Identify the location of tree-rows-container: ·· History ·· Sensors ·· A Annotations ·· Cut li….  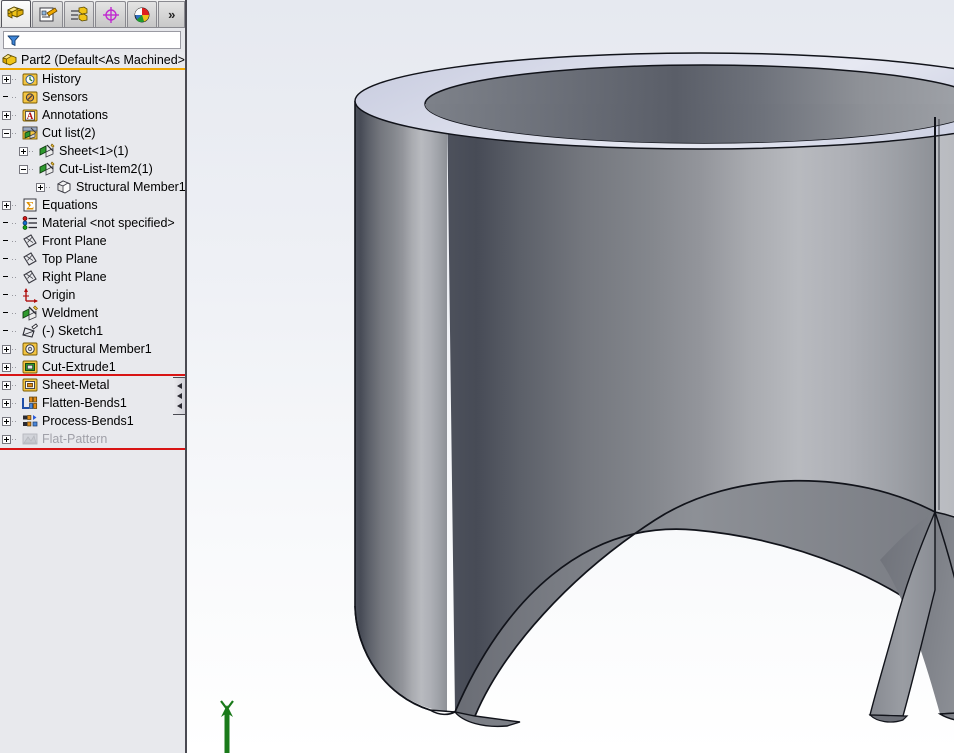
(92, 259).